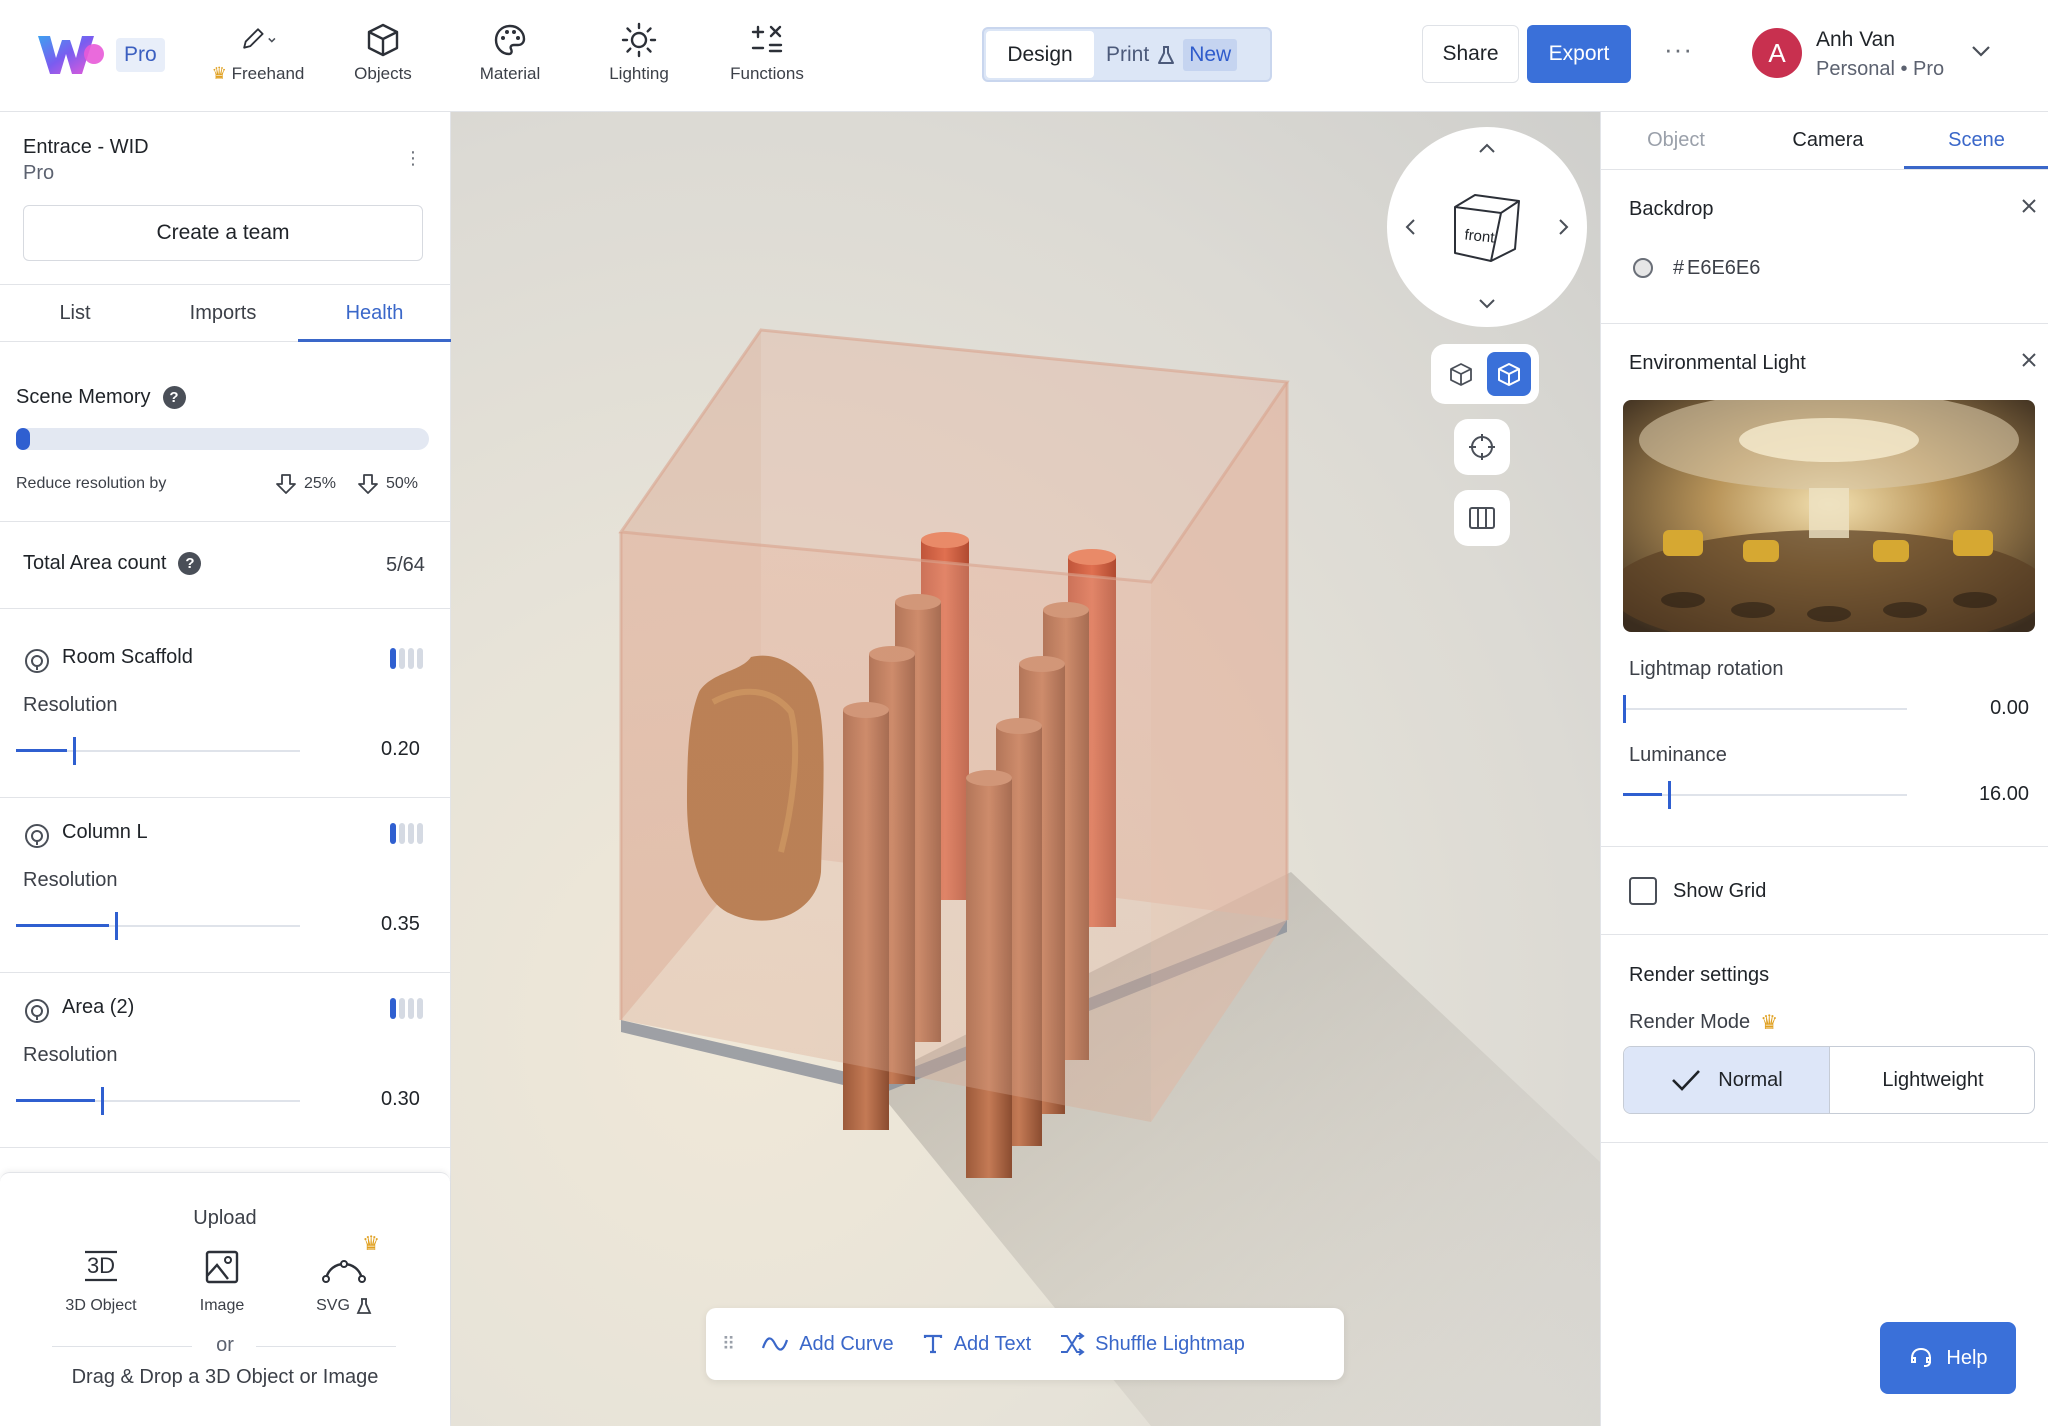  What do you see at coordinates (400, 924) in the screenshot?
I see `resolution-value: 0.35` at bounding box center [400, 924].